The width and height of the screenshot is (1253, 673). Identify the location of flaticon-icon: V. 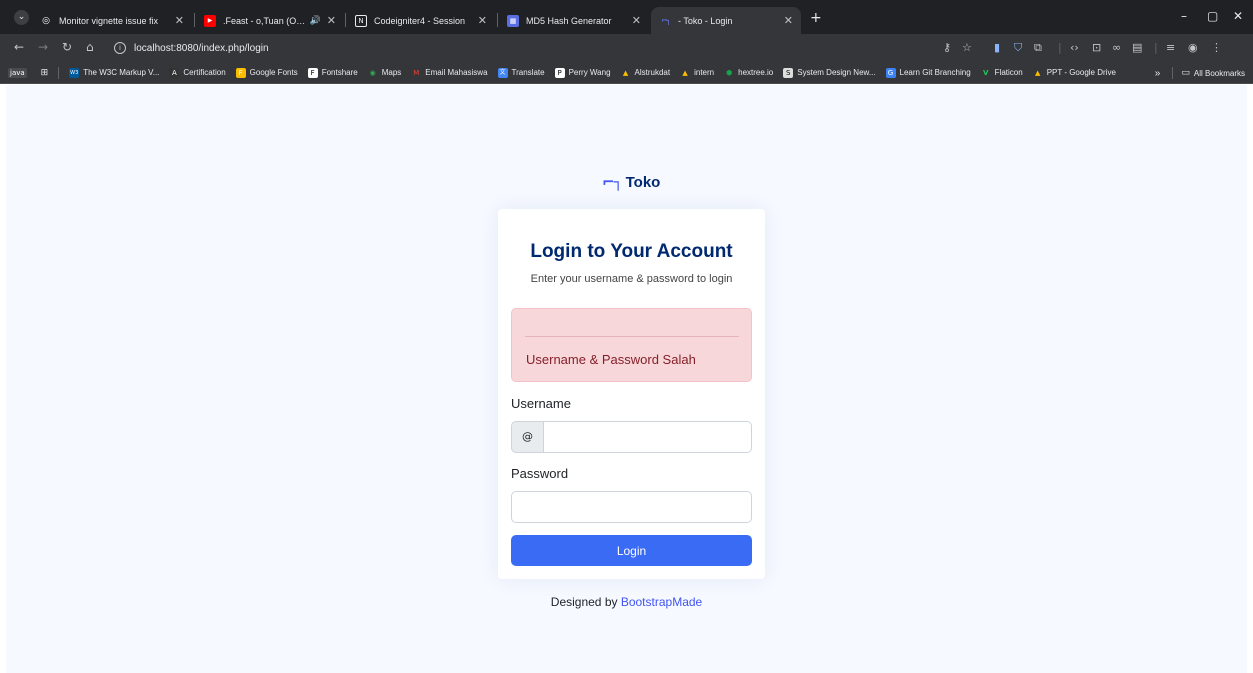
(985, 72).